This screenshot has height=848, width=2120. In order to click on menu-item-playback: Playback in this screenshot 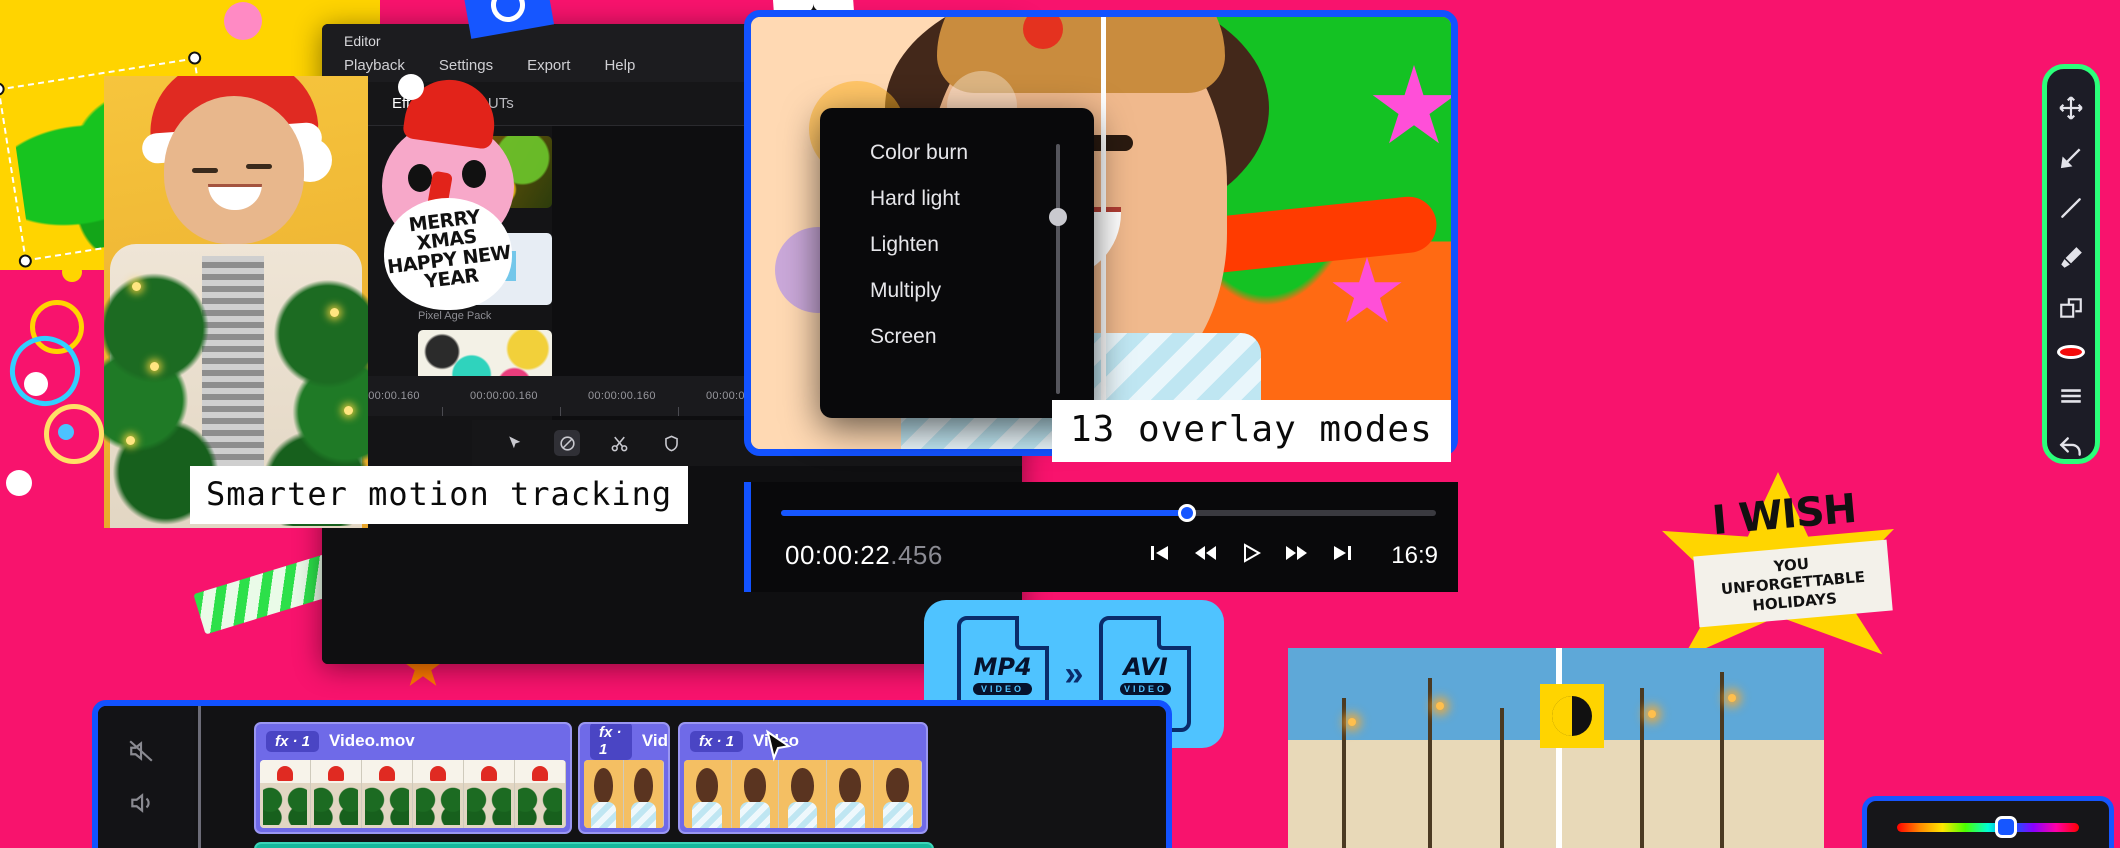, I will do `click(374, 65)`.